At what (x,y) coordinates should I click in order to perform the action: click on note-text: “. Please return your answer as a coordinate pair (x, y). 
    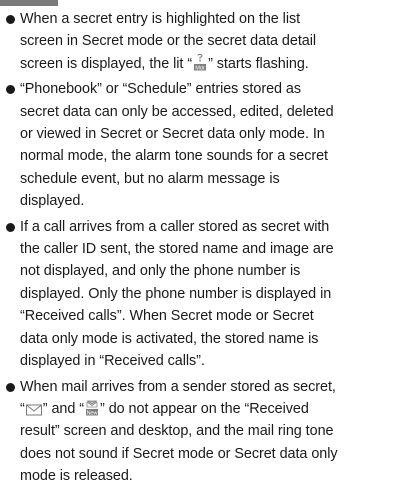
    Looking at the image, I should click on (22, 408).